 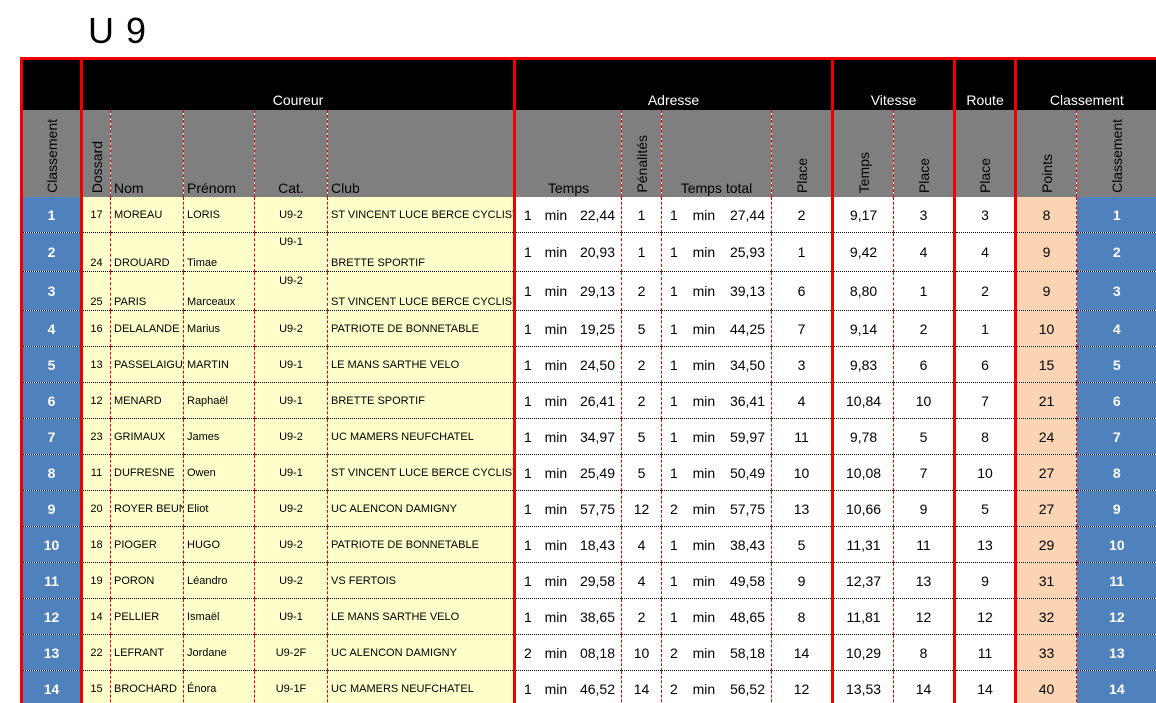 I want to click on prenom-cell: Ismaël, so click(x=219, y=616).